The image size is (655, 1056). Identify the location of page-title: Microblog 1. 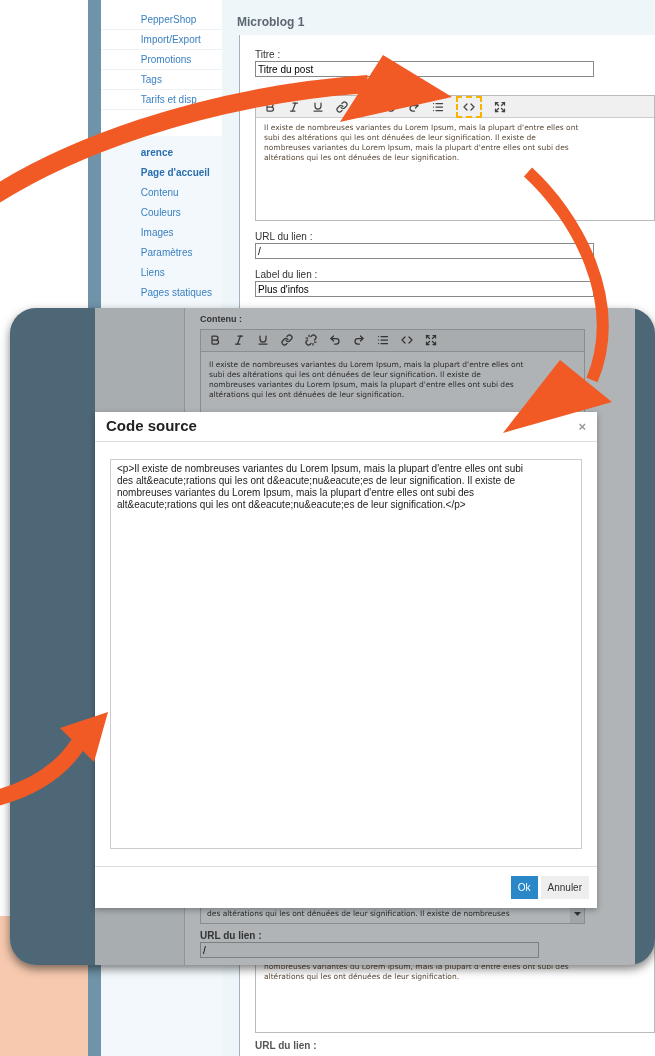
(271, 21).